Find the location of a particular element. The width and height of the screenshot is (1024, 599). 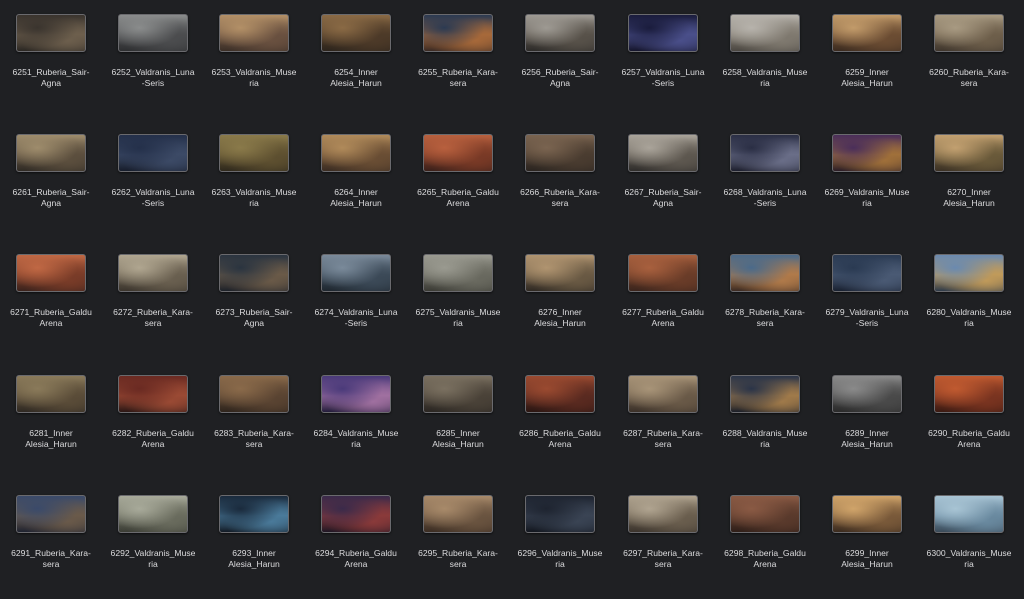

file-item: 6268_Valdranis_Luna -Seris is located at coordinates (765, 175).